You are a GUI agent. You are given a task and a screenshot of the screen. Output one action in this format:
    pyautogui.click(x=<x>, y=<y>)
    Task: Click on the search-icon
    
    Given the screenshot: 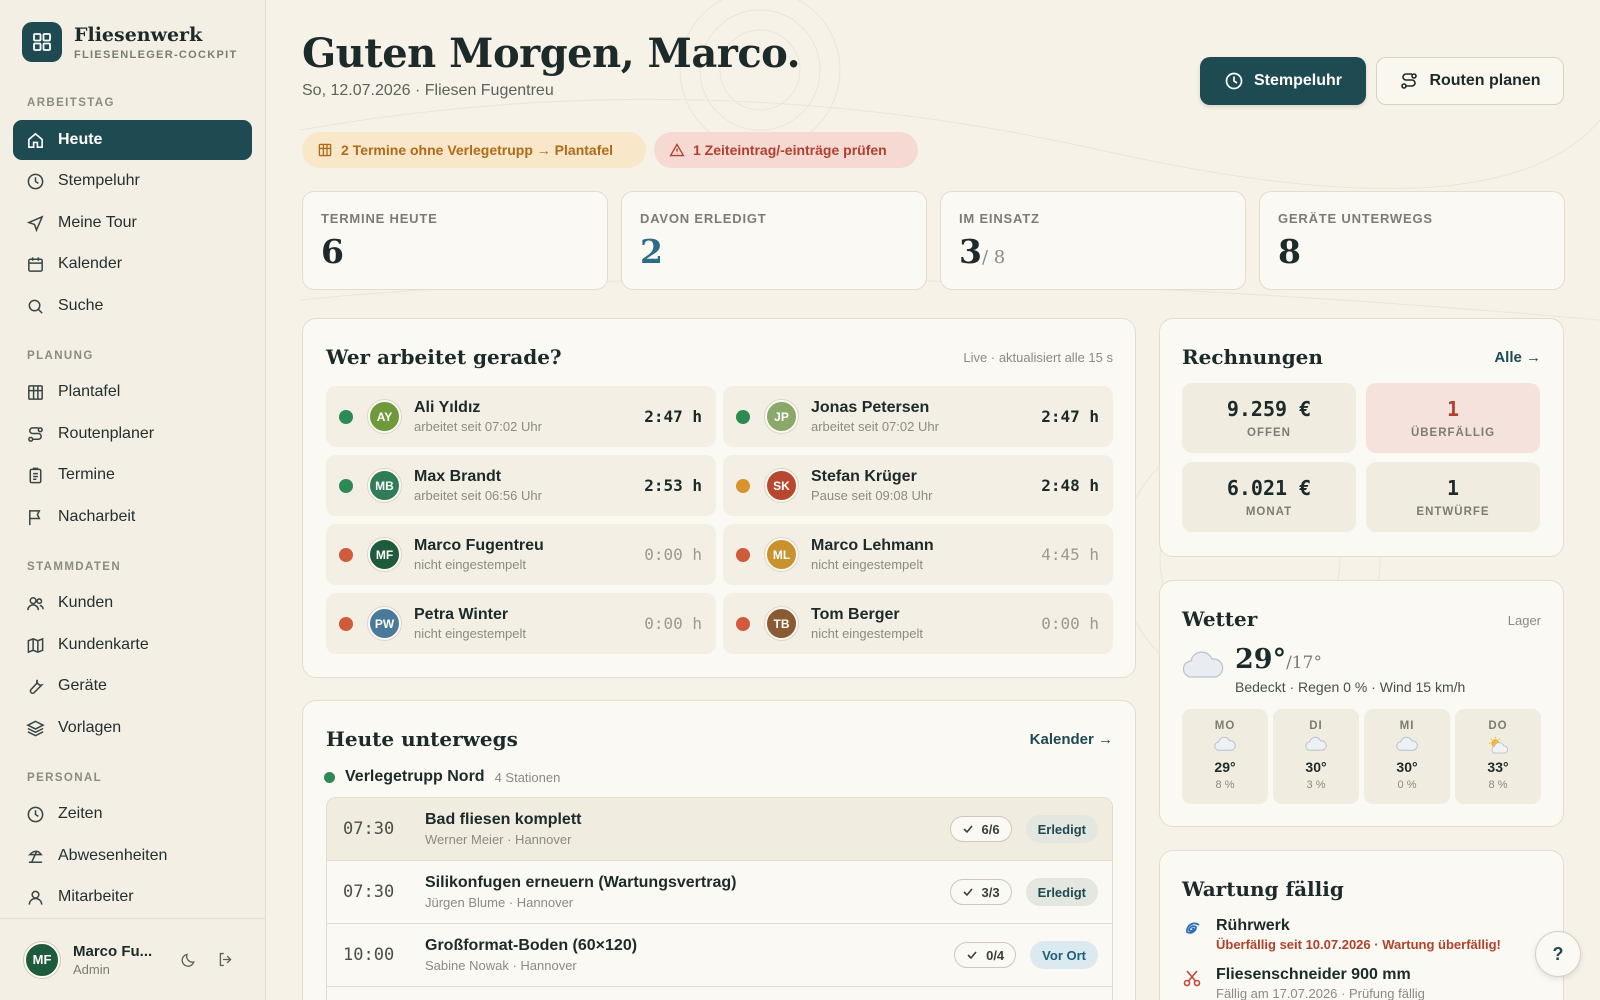 What is the action you would take?
    pyautogui.click(x=35, y=306)
    